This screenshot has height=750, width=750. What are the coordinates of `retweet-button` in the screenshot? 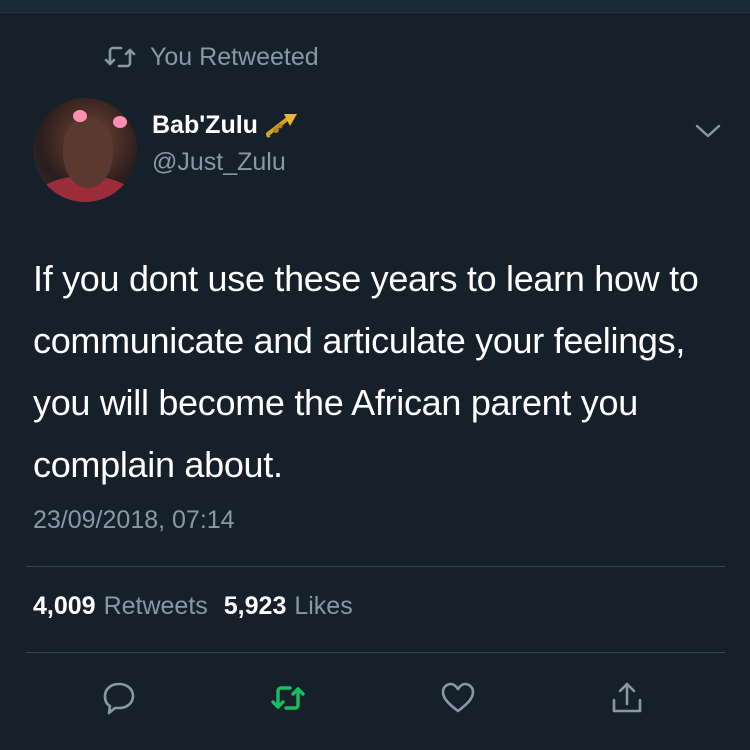 It's located at (288, 698).